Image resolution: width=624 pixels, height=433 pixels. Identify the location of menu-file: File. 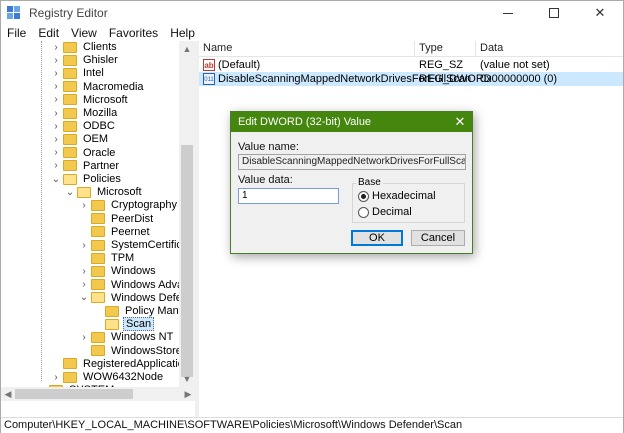
(16, 33).